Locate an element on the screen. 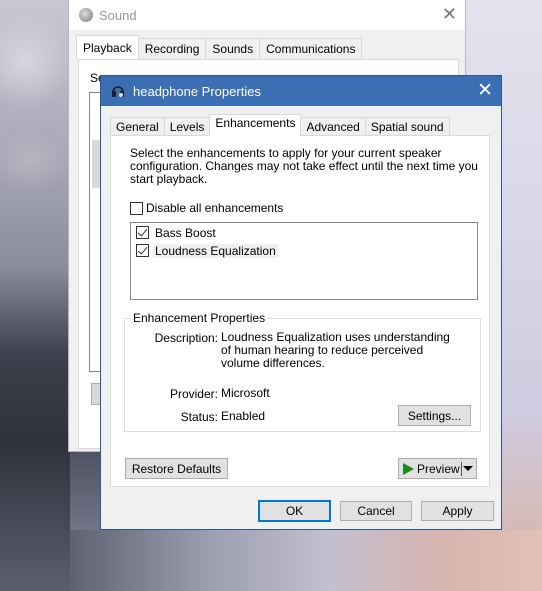 Image resolution: width=542 pixels, height=591 pixels. ok-button: OK is located at coordinates (294, 511).